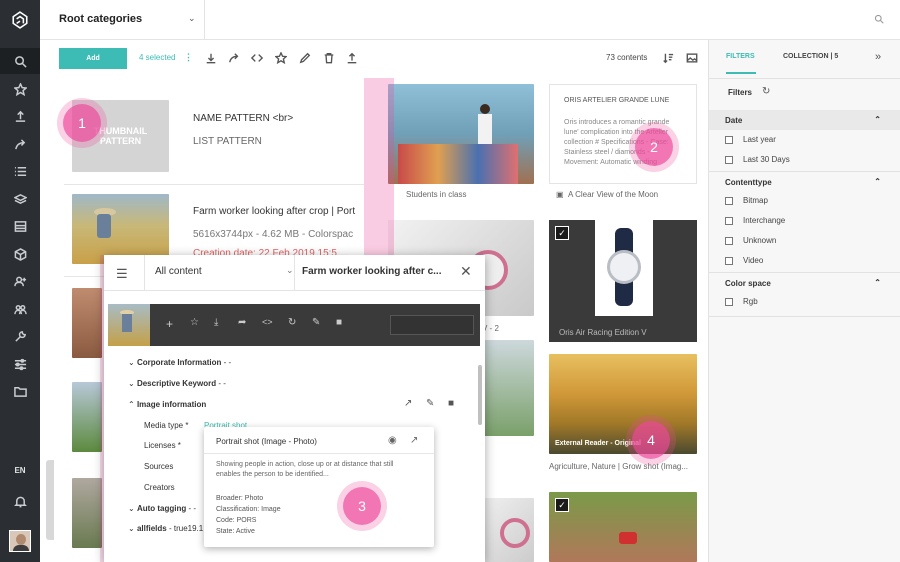 The width and height of the screenshot is (900, 562). Describe the element at coordinates (177, 383) in the screenshot. I see `tree-row-descriptive: ⌄ Descriptive Keyword - -` at that location.